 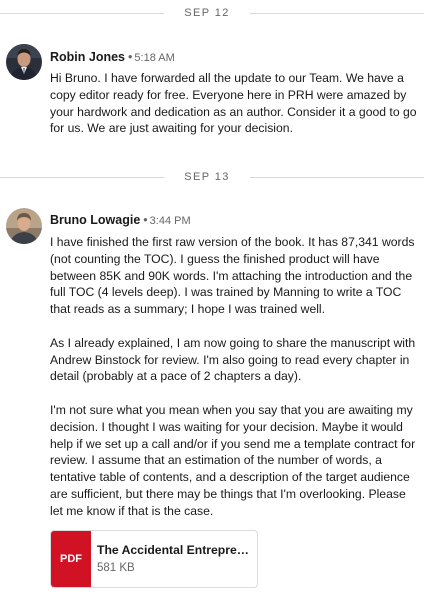 I want to click on date-label: SEP 13, so click(x=207, y=177).